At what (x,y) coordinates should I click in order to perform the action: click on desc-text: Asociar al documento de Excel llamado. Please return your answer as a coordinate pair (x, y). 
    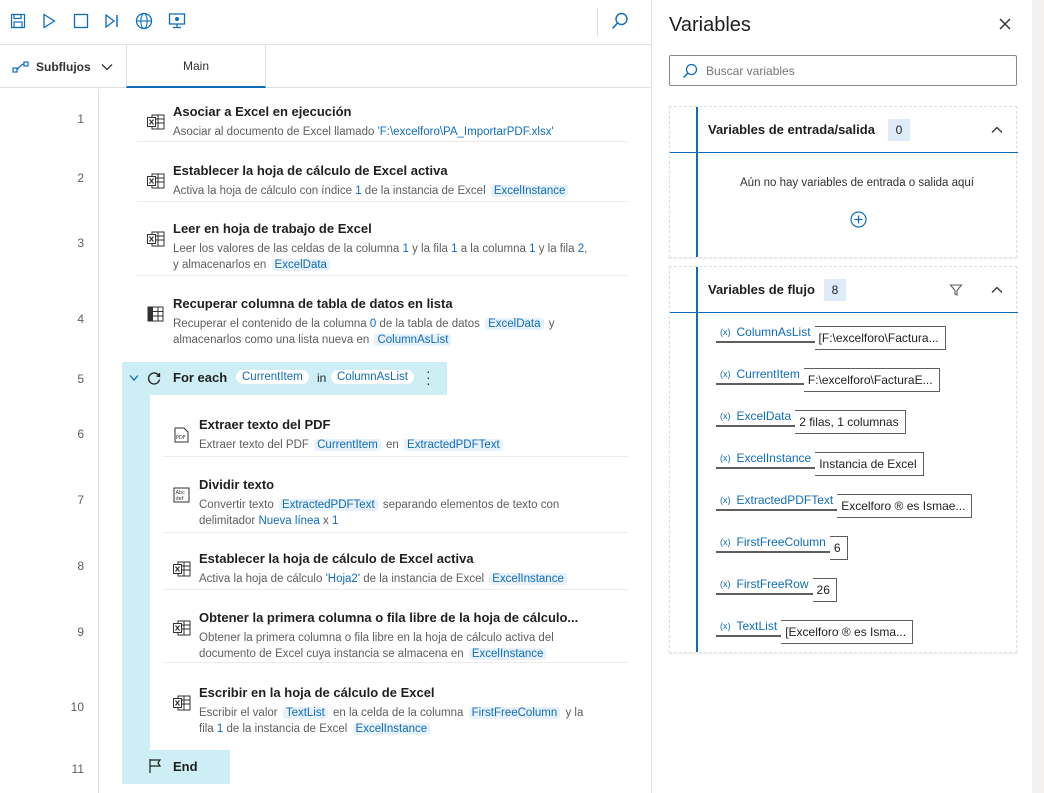
    Looking at the image, I should click on (275, 132).